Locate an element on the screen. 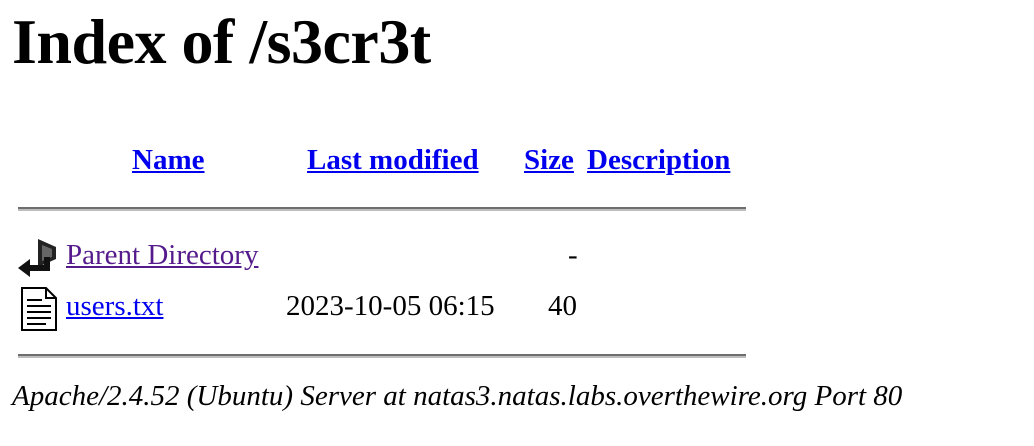  text-file-icon is located at coordinates (39, 309).